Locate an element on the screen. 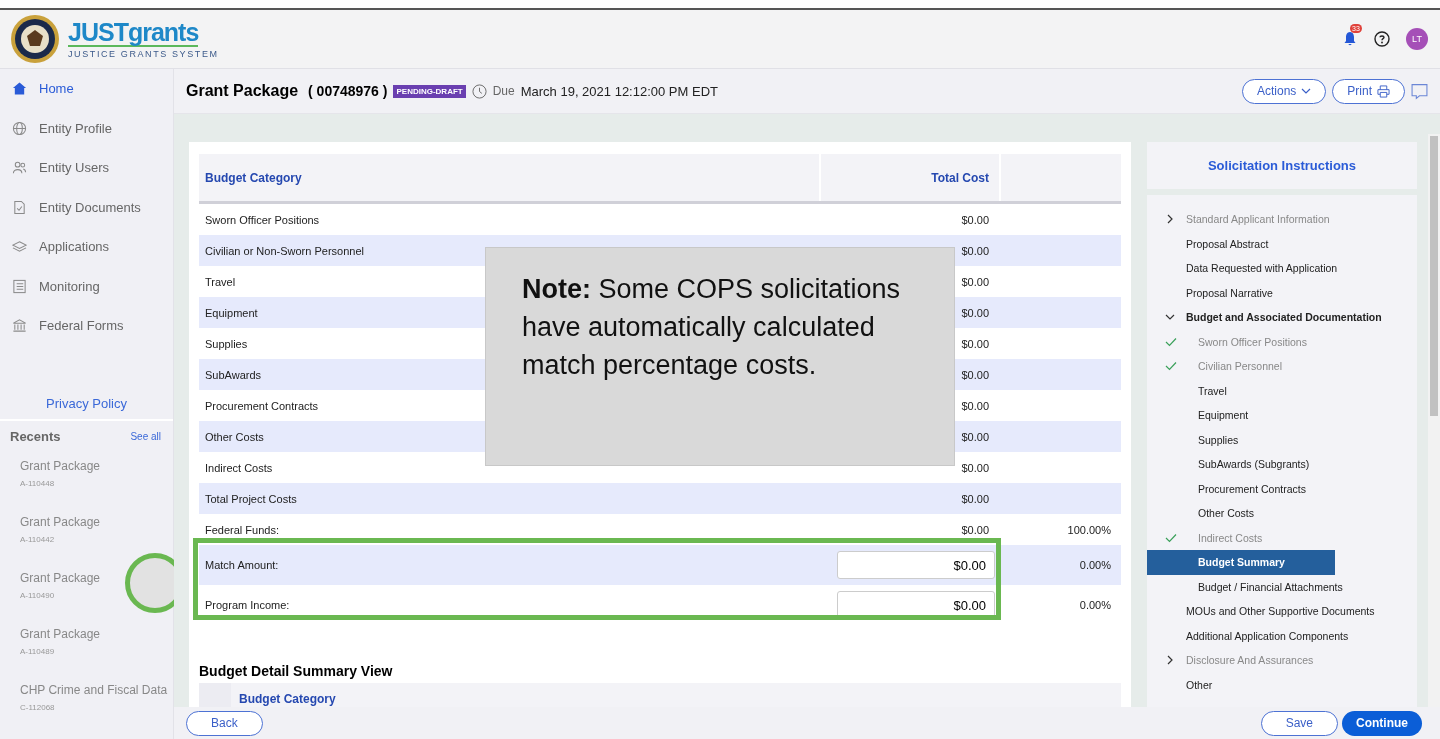  layers-icon is located at coordinates (19, 247).